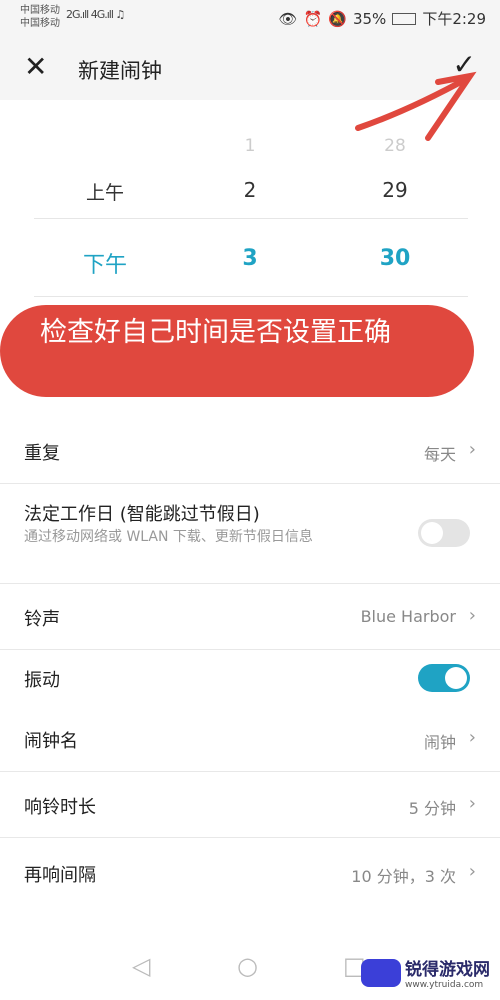 The image size is (500, 1000). What do you see at coordinates (425, 972) in the screenshot?
I see `watermark-logo: 锐得游戏网 www.ytruida.com` at bounding box center [425, 972].